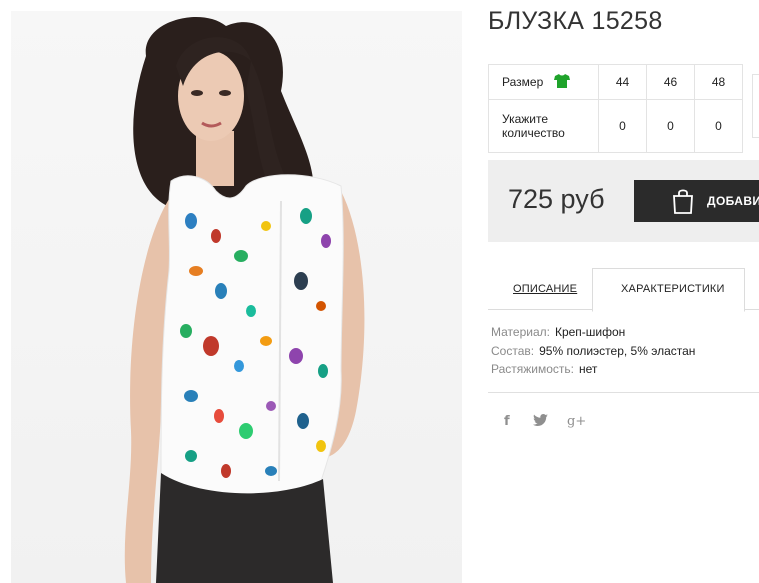  I want to click on side-panel-edge, so click(755, 106).